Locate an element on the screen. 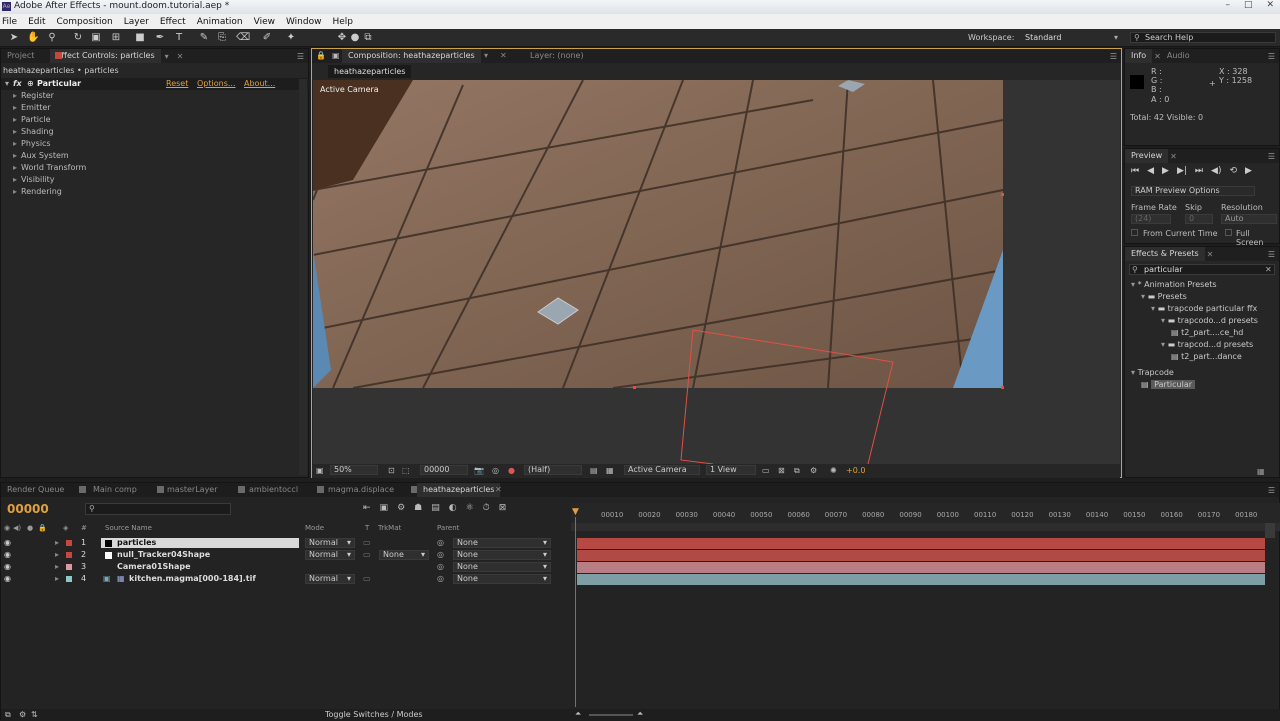  tab-ambientoccl: ambientoccl is located at coordinates (273, 490).